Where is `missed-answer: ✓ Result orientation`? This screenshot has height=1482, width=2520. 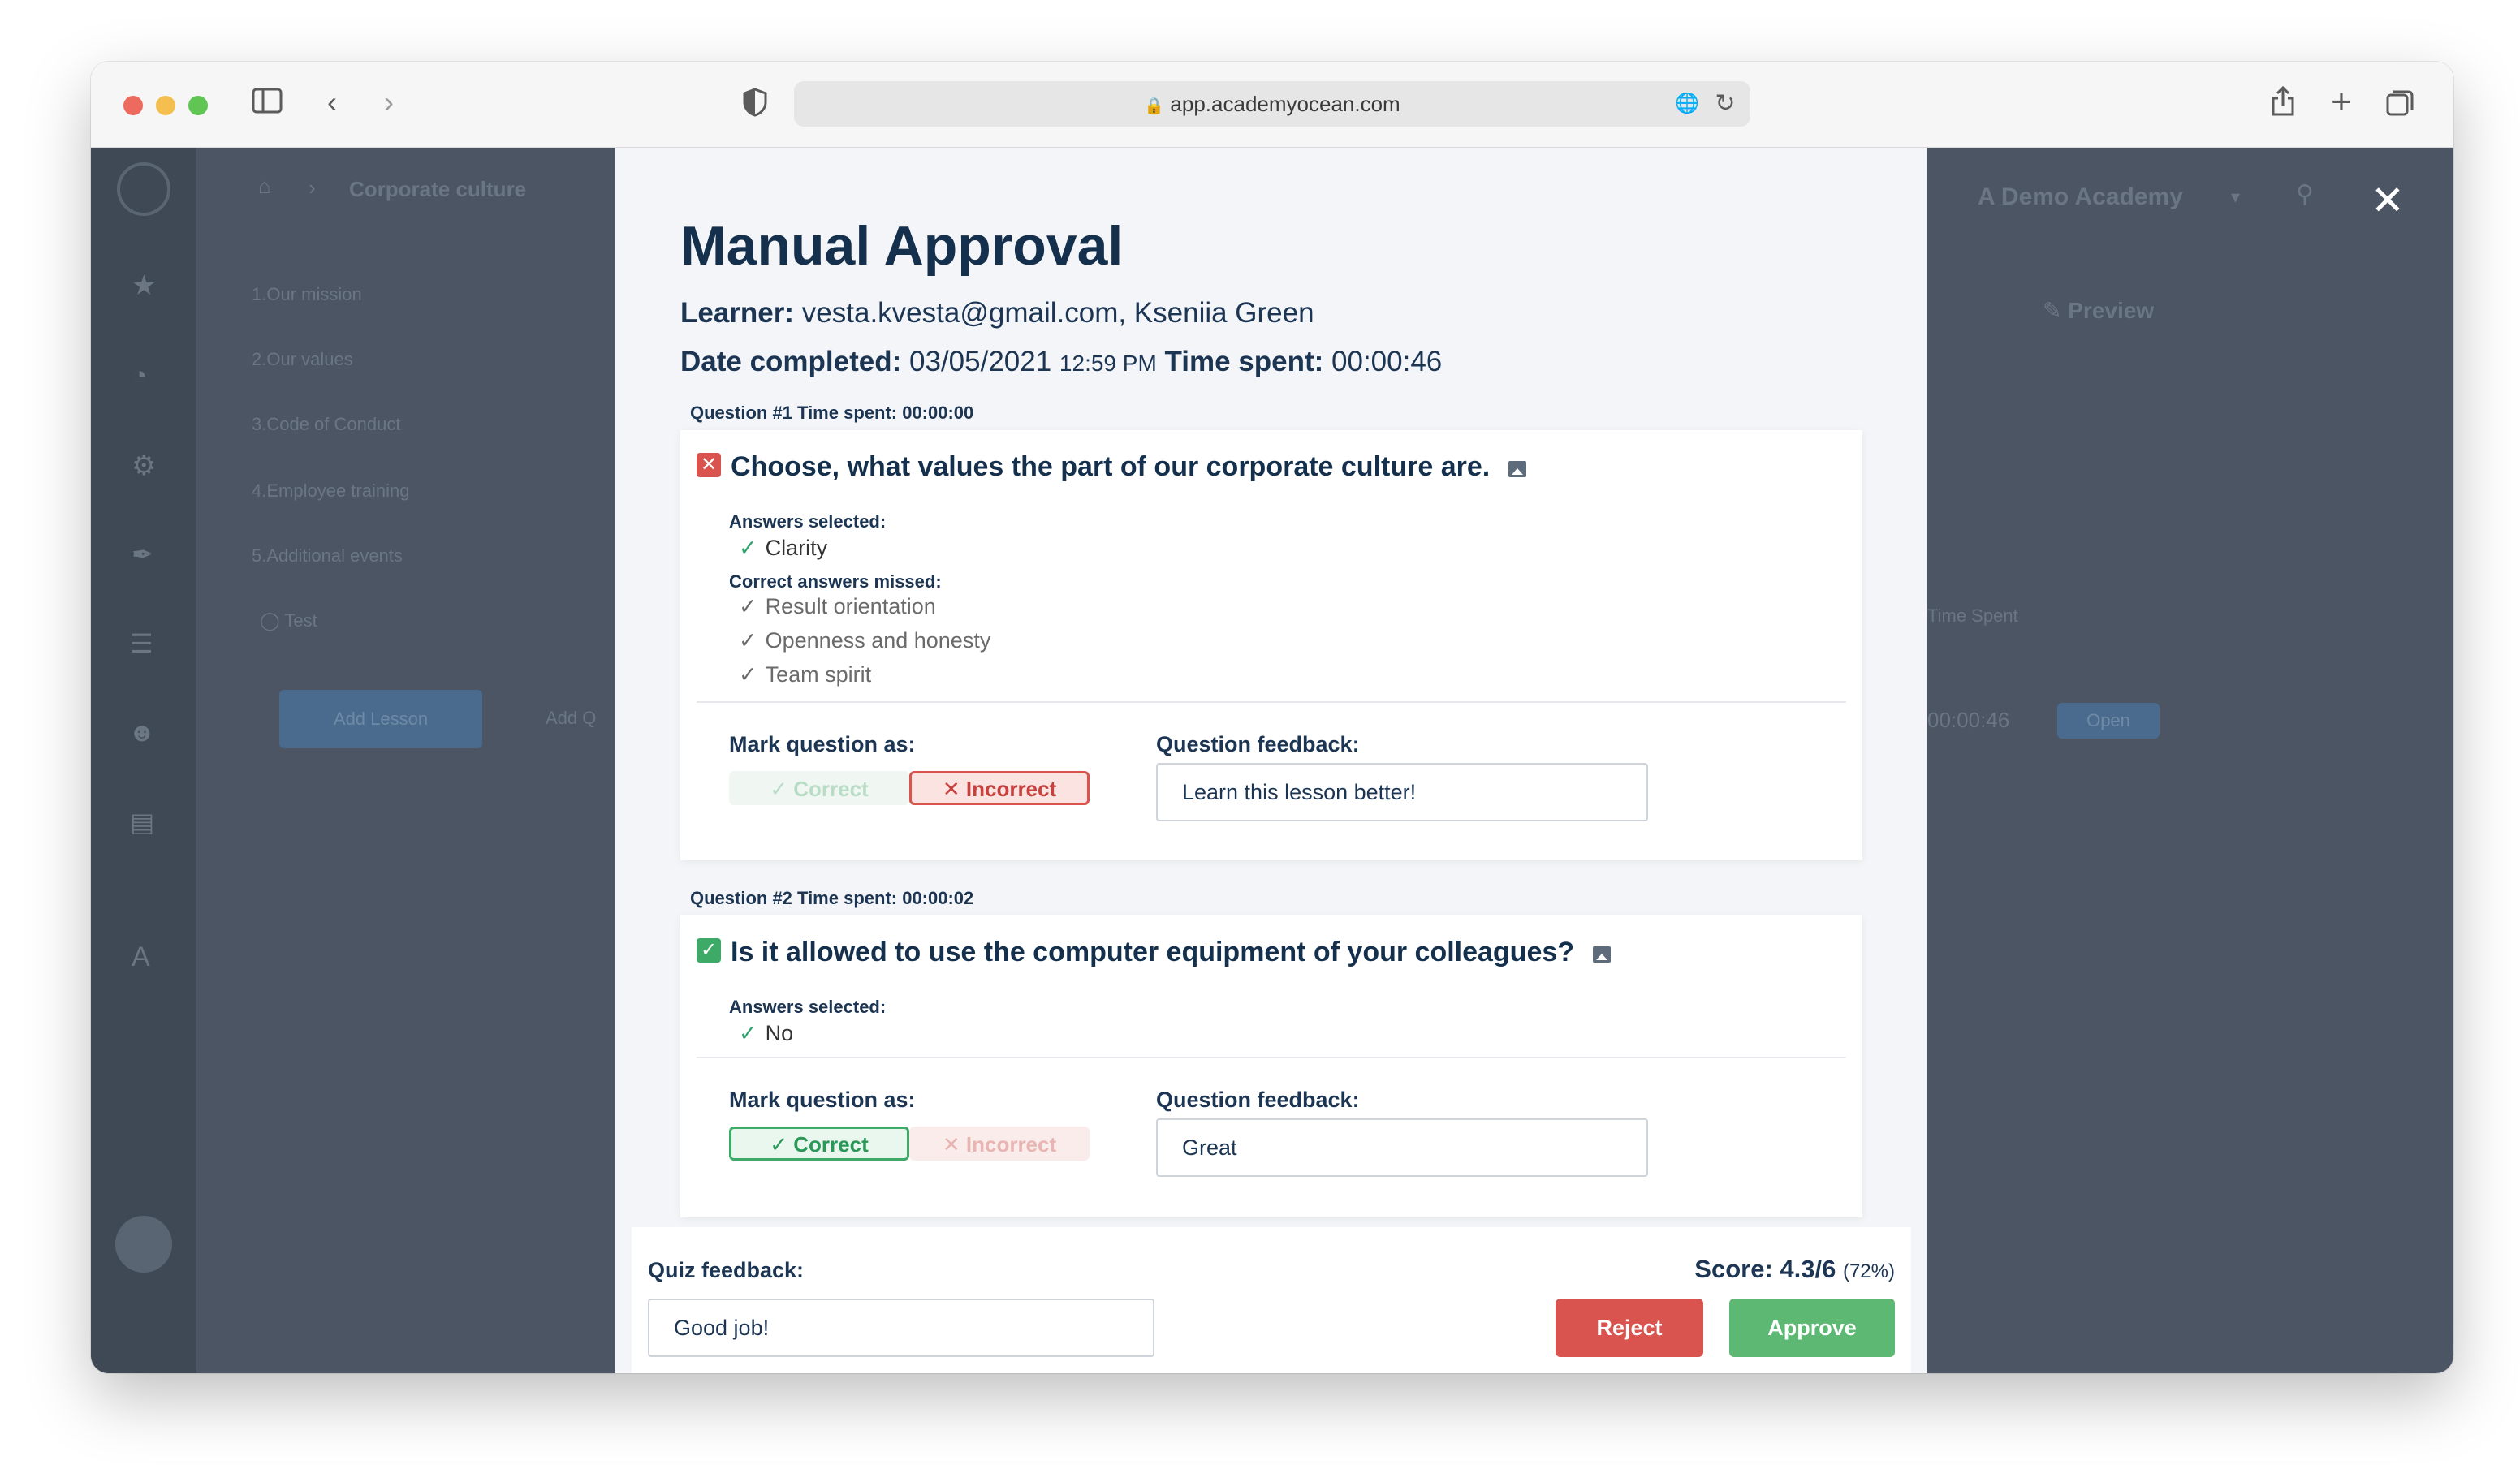 missed-answer: ✓ Result orientation is located at coordinates (838, 606).